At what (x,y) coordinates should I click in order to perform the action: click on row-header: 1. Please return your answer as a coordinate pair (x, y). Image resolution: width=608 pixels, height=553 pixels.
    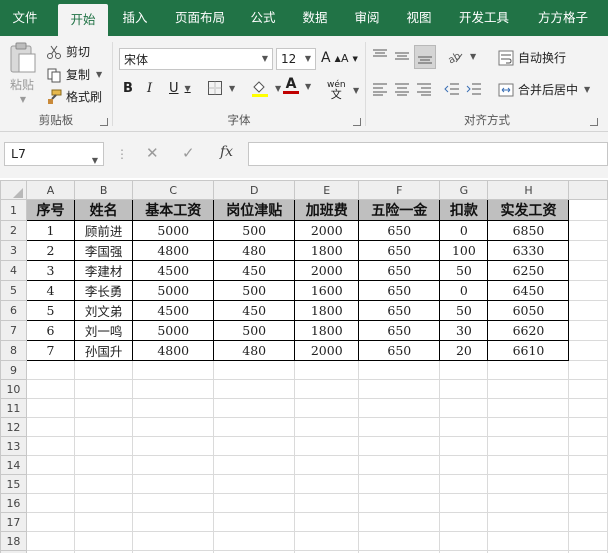
    Looking at the image, I should click on (13, 210).